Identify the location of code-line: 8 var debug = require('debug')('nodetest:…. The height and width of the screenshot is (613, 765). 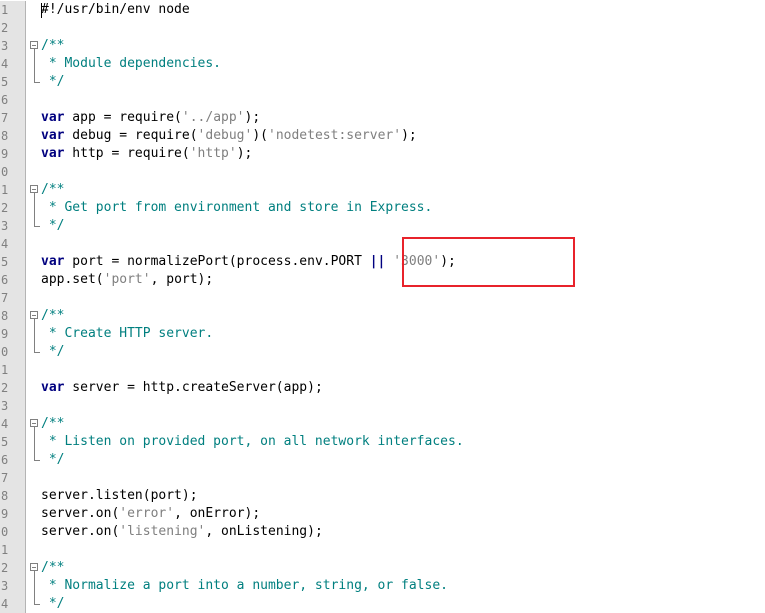
(382, 136).